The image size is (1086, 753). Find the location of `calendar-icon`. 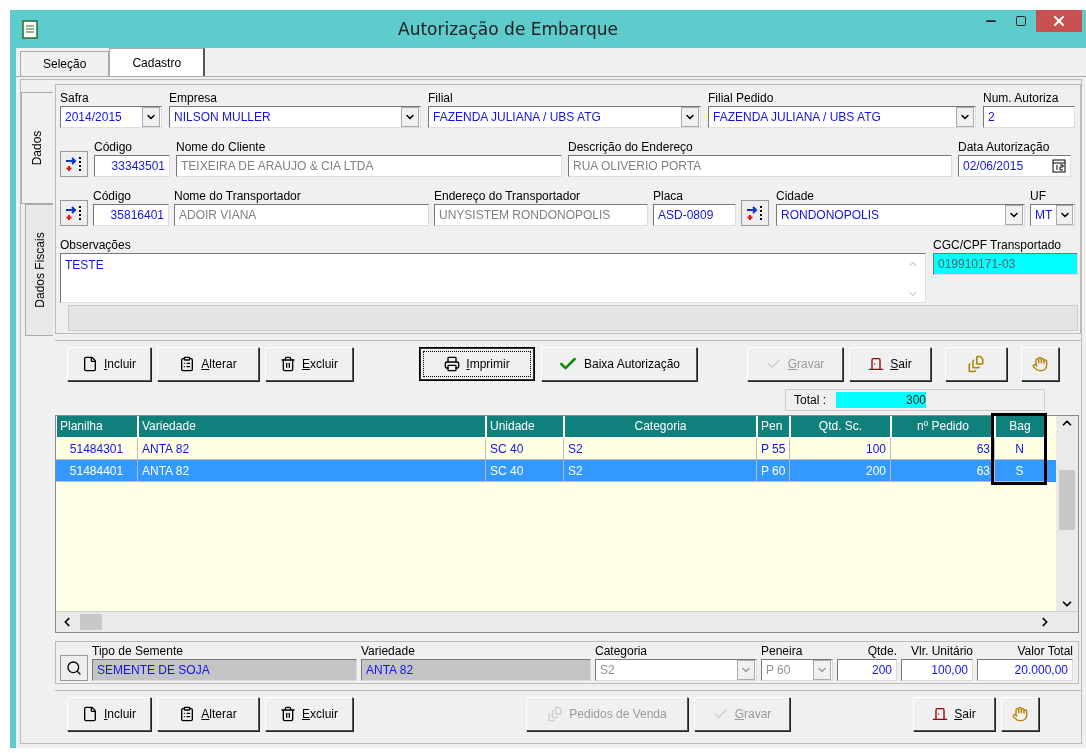

calendar-icon is located at coordinates (1059, 166).